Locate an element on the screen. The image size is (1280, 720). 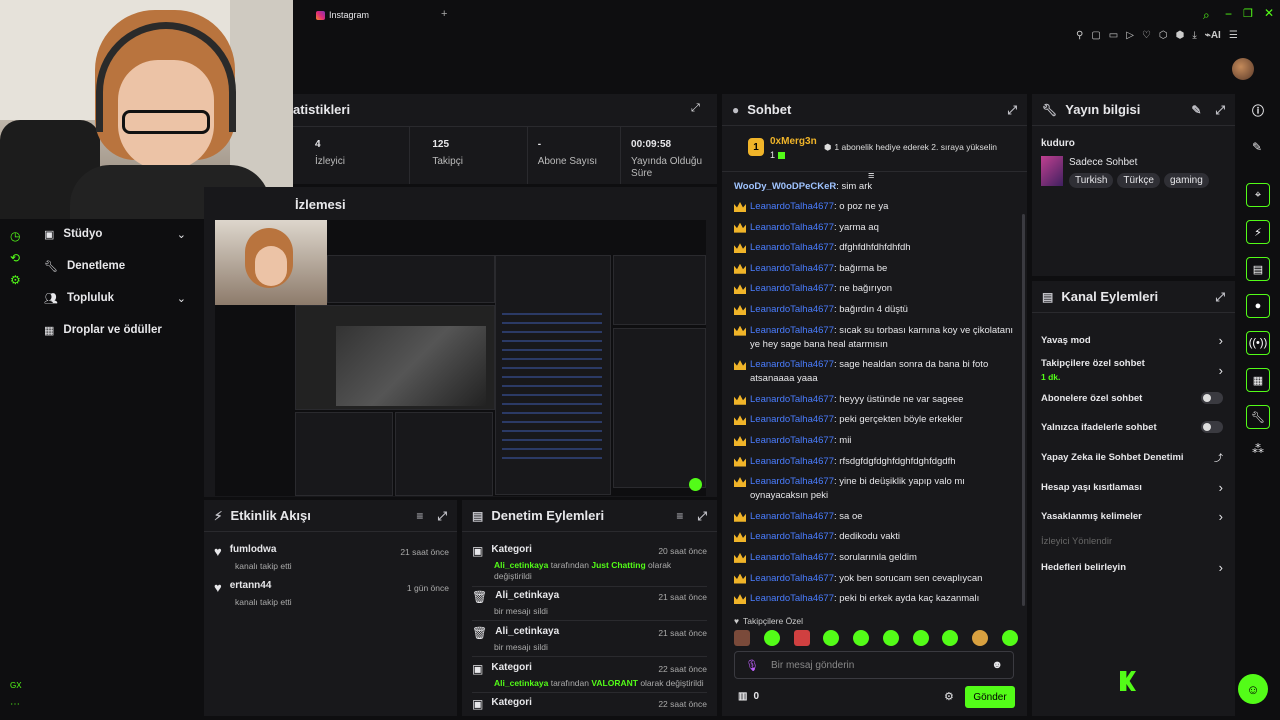
chat-username: WooDy_W0oDPeCKeR is located at coordinates (785, 187).